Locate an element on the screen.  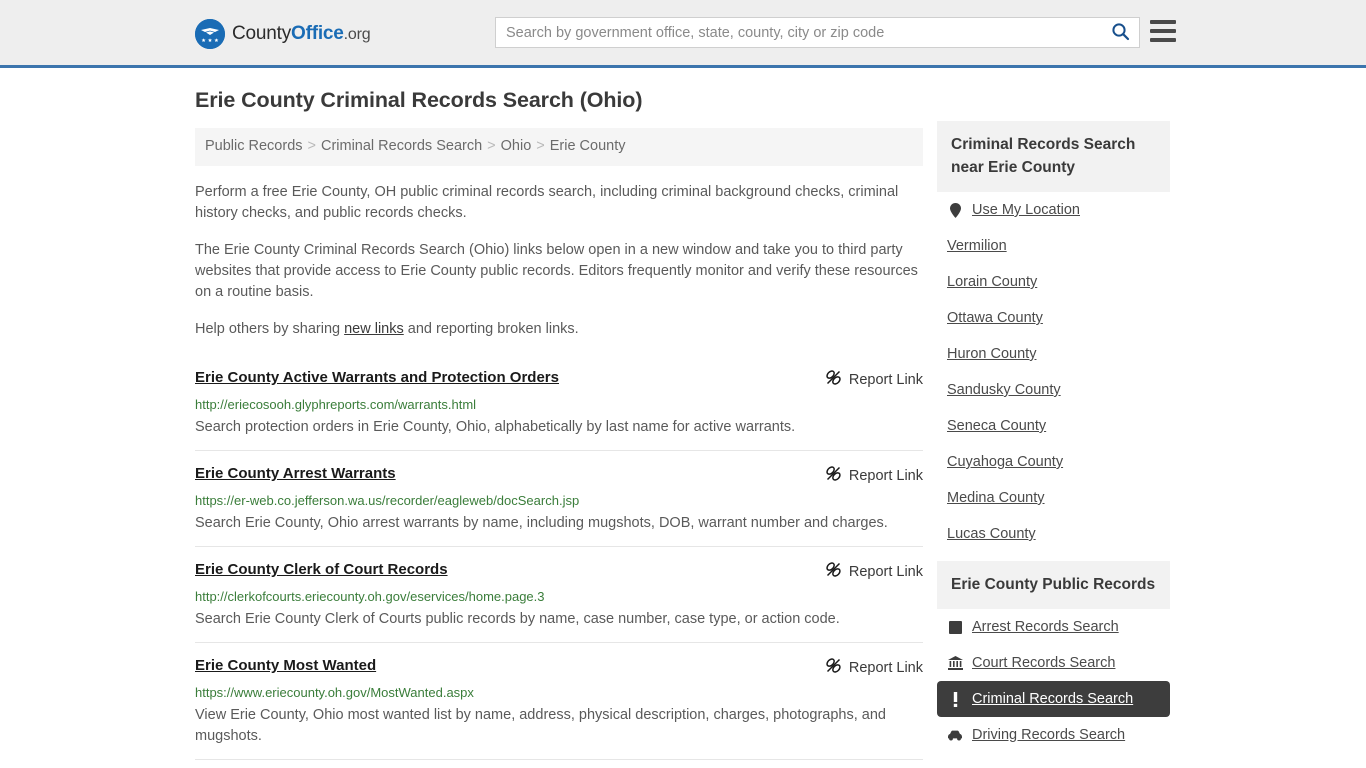
sidebar-public-records-title: Erie County Public Records is located at coordinates (1053, 585).